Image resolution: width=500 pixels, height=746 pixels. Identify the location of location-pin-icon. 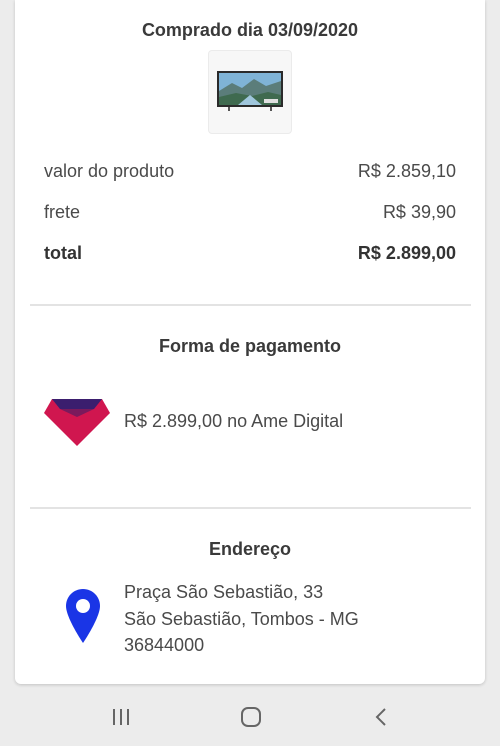
(83, 616).